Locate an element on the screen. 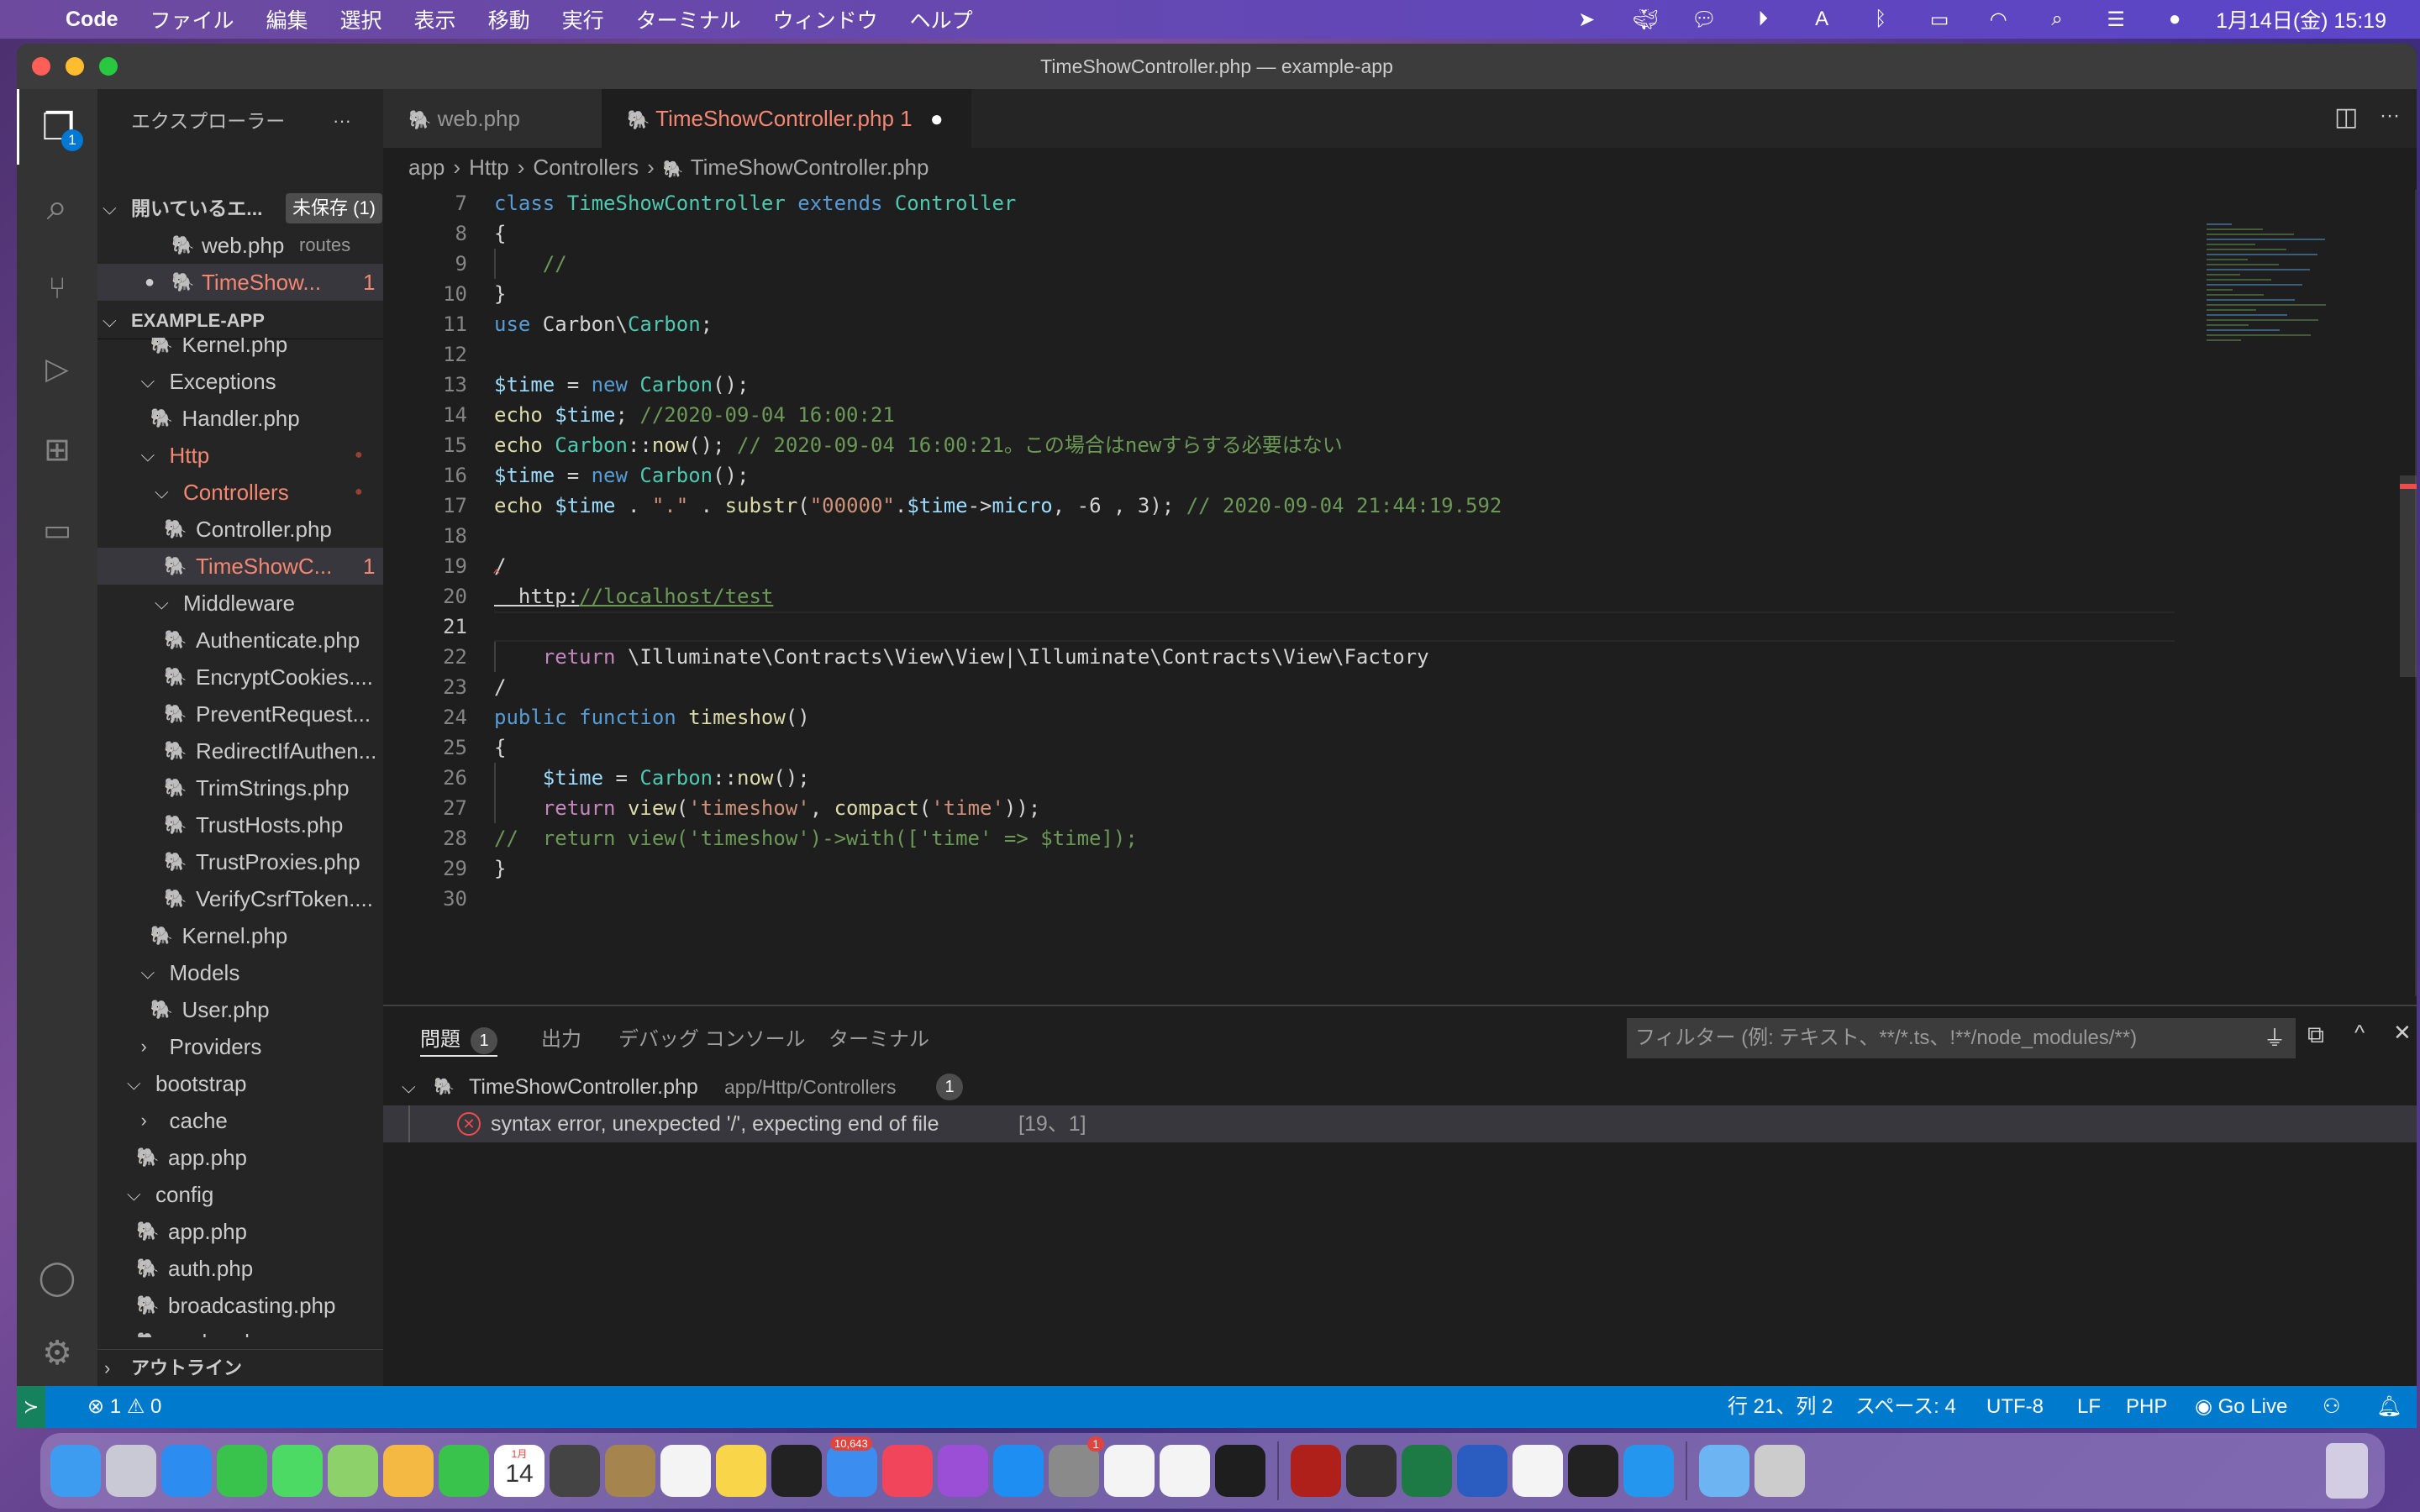 The height and width of the screenshot is (1512, 2420). menu-item: ヘルプ is located at coordinates (941, 19).